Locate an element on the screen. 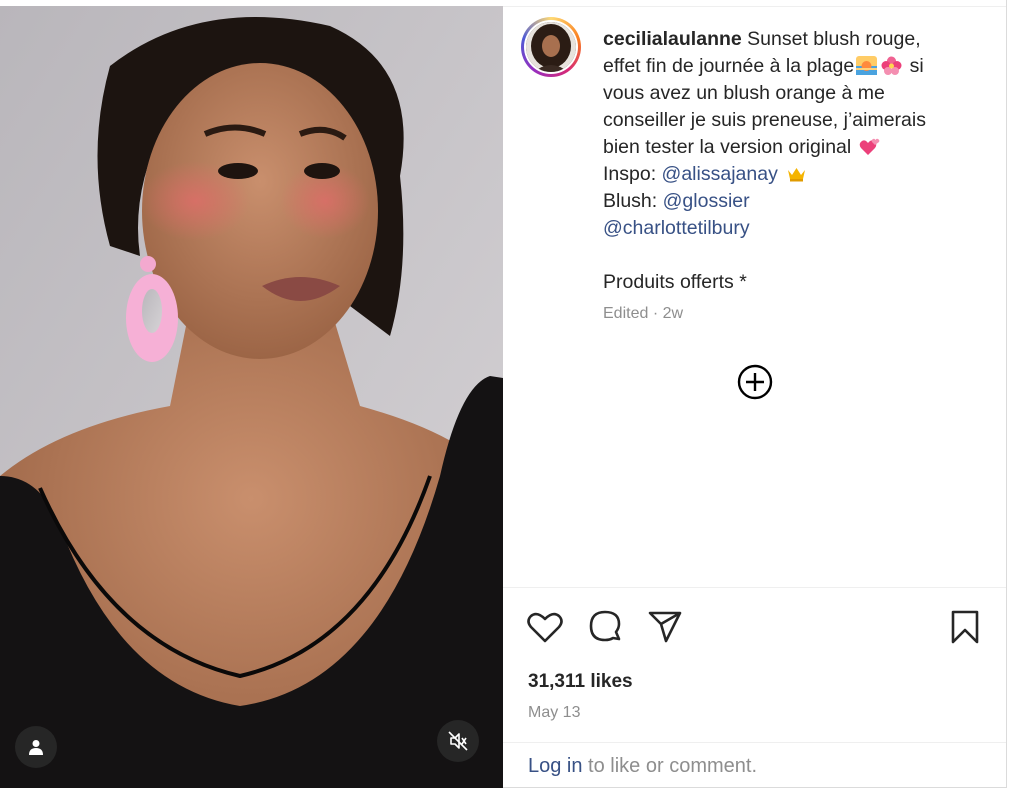 The image size is (1009, 794). hibiscus-emoji is located at coordinates (891, 65).